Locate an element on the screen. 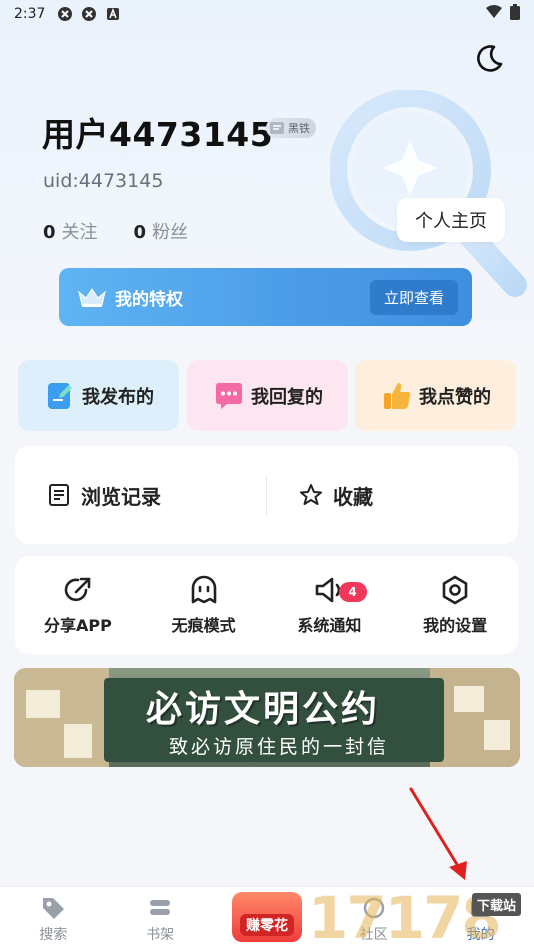  level-label: 黑铁 is located at coordinates (299, 128).